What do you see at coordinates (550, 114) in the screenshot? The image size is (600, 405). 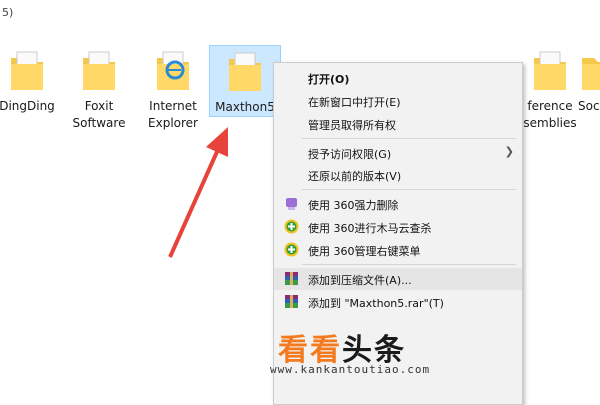 I see `file-label: ference semblies` at bounding box center [550, 114].